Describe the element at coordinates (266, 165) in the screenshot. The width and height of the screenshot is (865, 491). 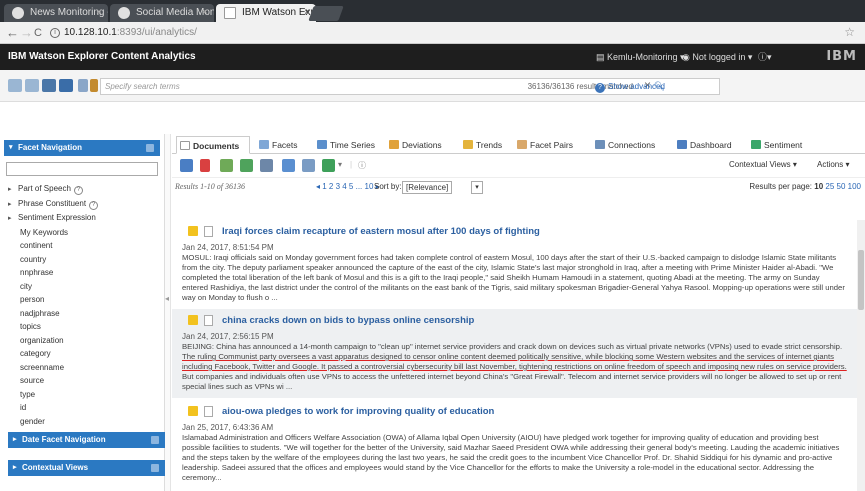
I see `list-icon` at that location.